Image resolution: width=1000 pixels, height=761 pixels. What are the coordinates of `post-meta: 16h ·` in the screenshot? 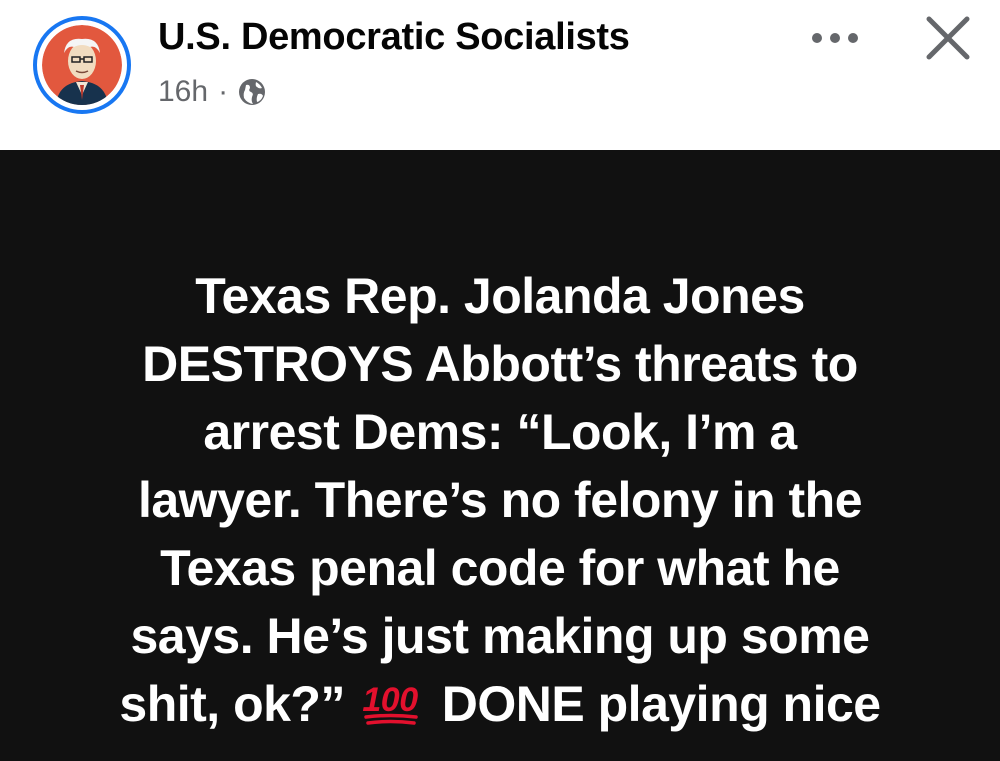 It's located at (212, 92).